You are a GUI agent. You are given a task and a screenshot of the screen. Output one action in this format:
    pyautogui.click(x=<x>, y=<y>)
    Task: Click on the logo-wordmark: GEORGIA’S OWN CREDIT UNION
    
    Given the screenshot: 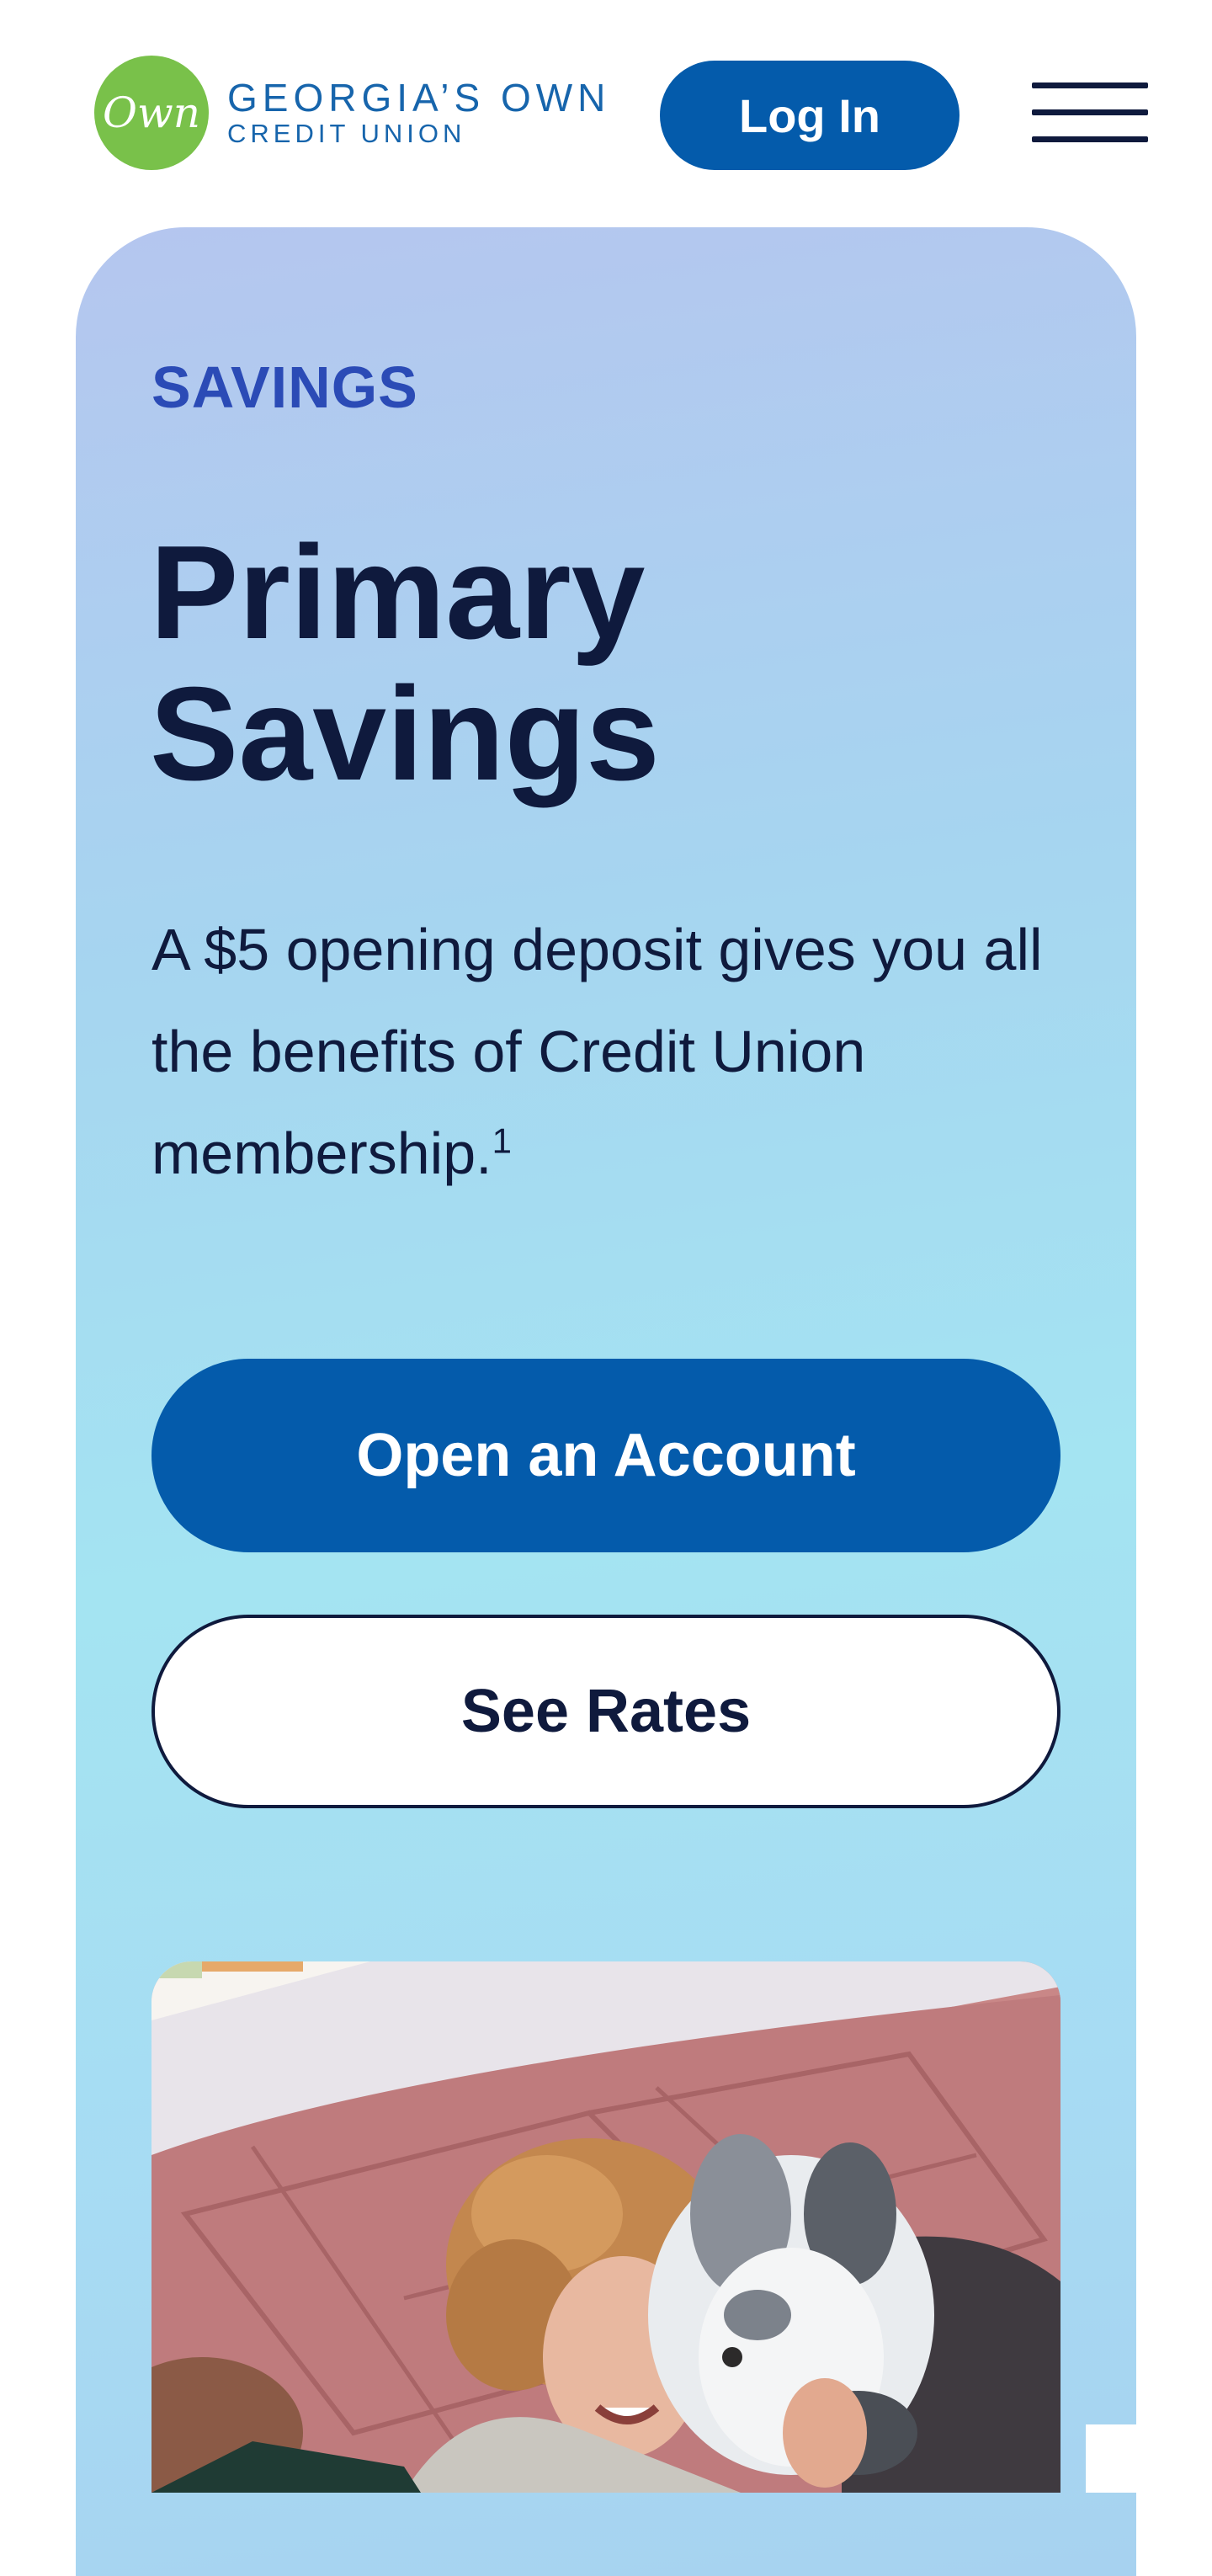 What is the action you would take?
    pyautogui.click(x=418, y=113)
    